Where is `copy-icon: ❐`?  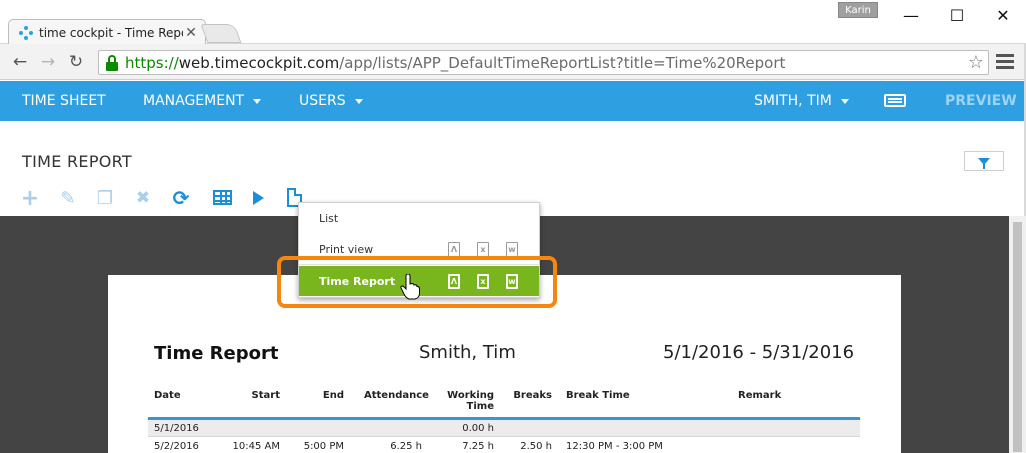 copy-icon: ❐ is located at coordinates (105, 198).